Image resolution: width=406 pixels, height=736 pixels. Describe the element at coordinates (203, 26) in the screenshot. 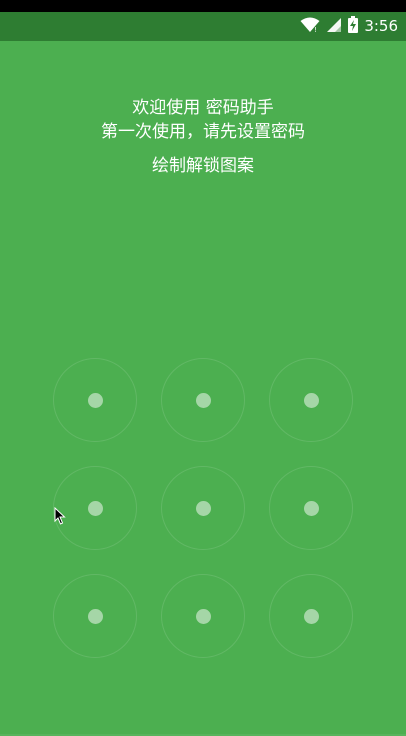

I see `status-bar: ! 3:56` at that location.